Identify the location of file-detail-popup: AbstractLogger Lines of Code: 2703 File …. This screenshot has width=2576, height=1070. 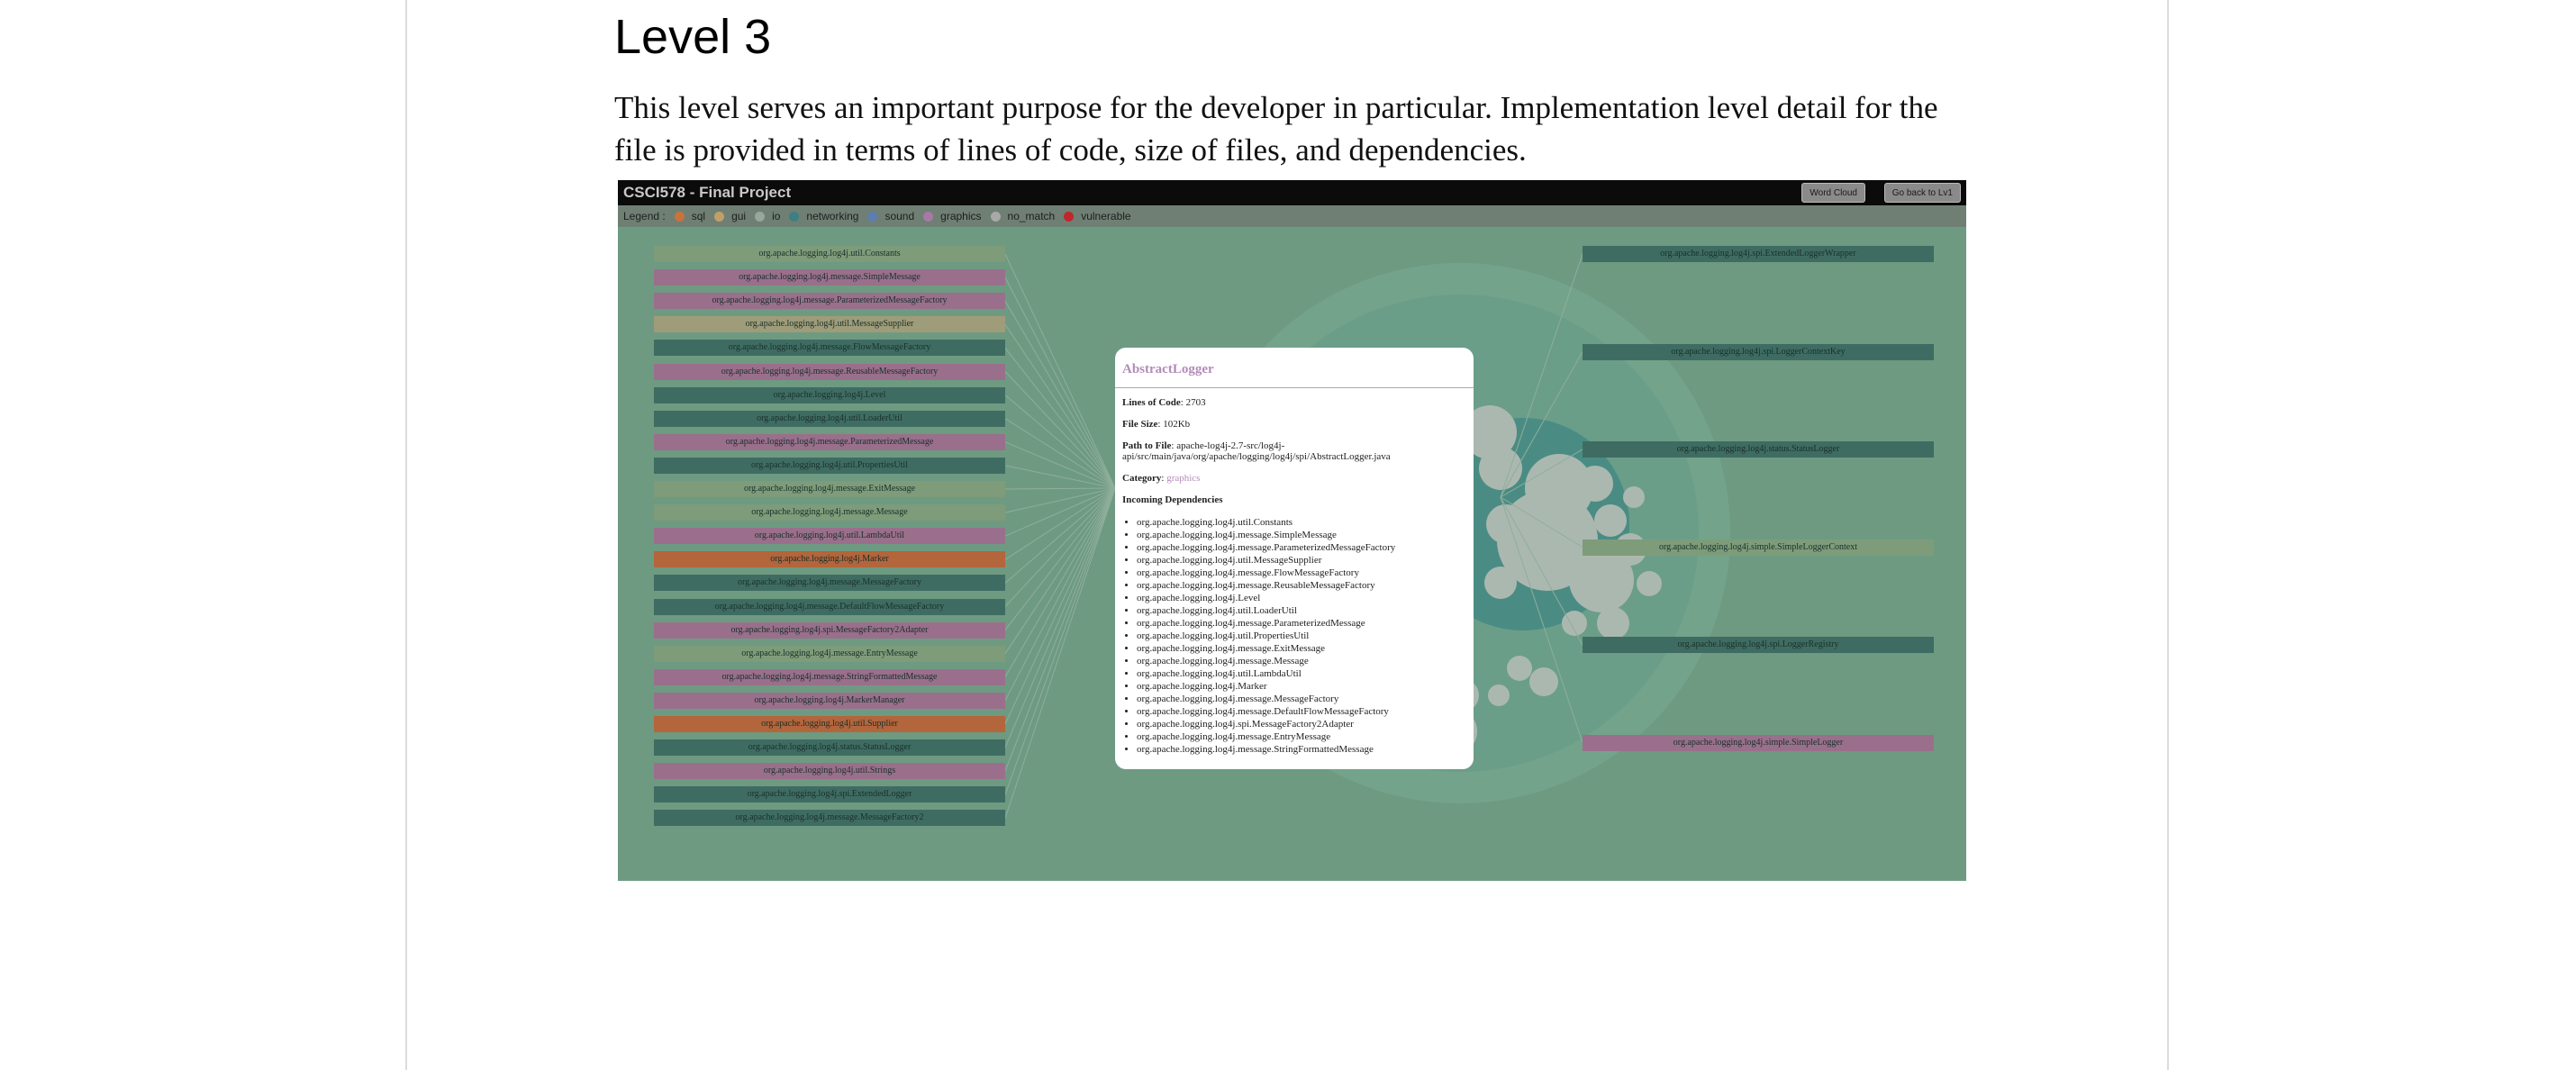
(1294, 558).